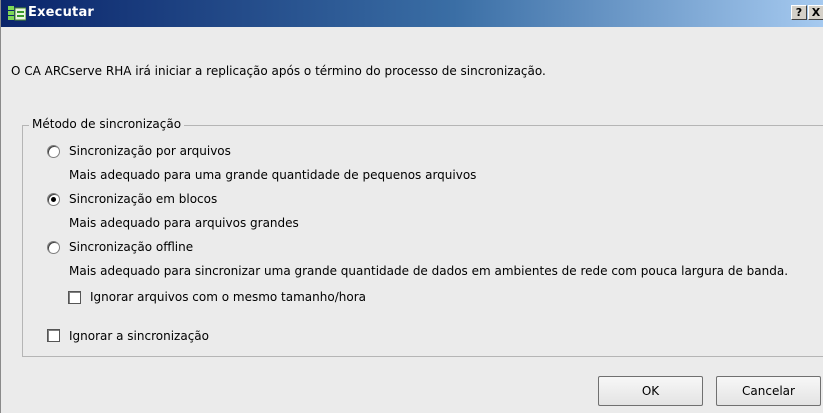 This screenshot has width=823, height=413. Describe the element at coordinates (131, 247) in the screenshot. I see `offline-sync-label: Sincronização offline` at that location.